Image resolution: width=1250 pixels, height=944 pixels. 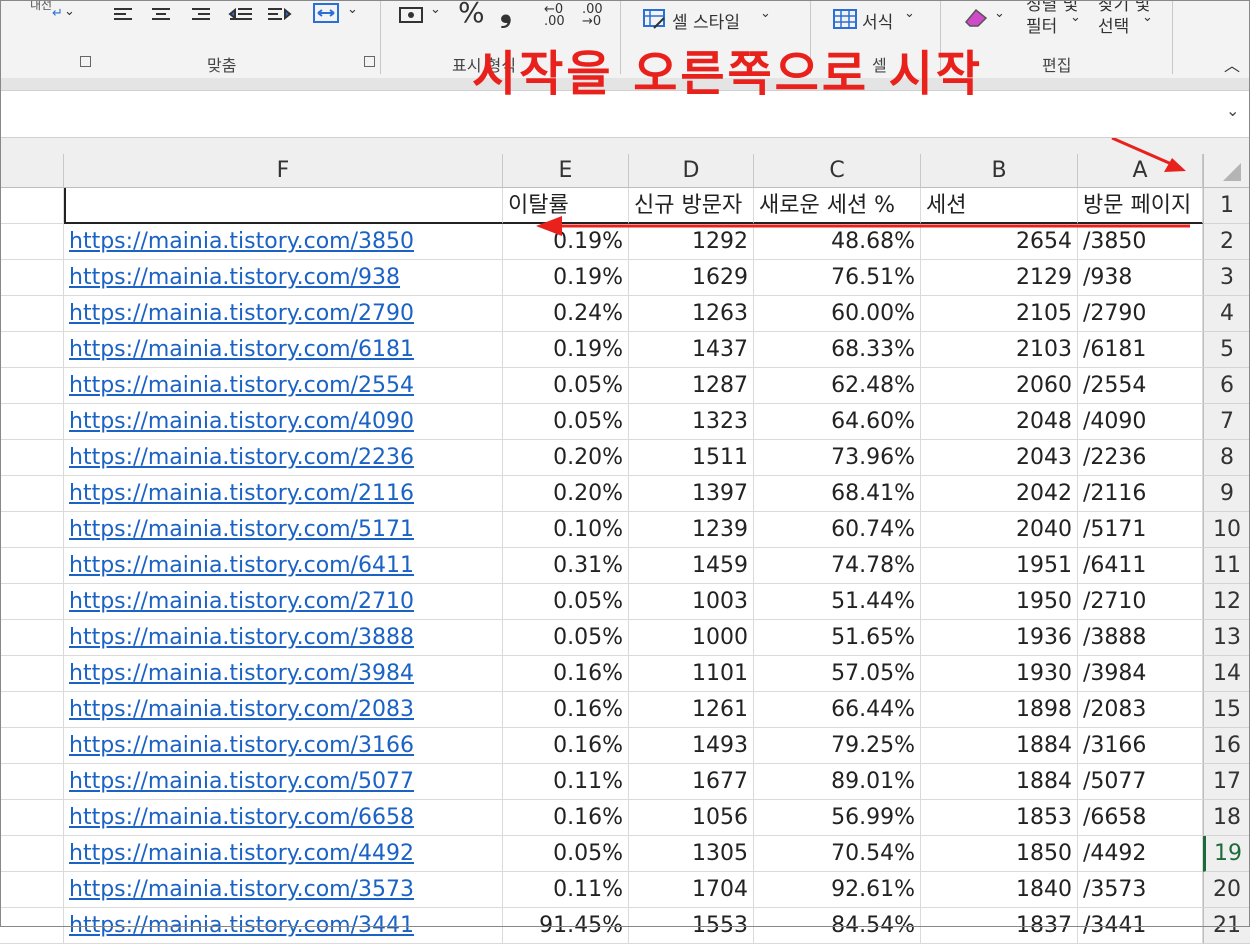 I want to click on cell-a: /938, so click(x=1140, y=278).